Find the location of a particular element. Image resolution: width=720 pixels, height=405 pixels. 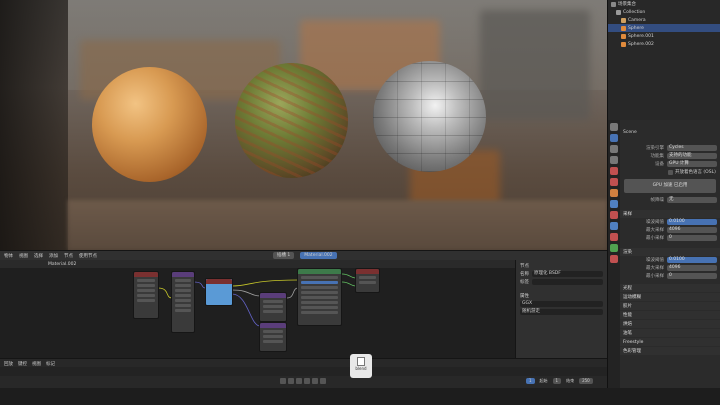

sidebar-tab-node: 节点 is located at coordinates (524, 266).